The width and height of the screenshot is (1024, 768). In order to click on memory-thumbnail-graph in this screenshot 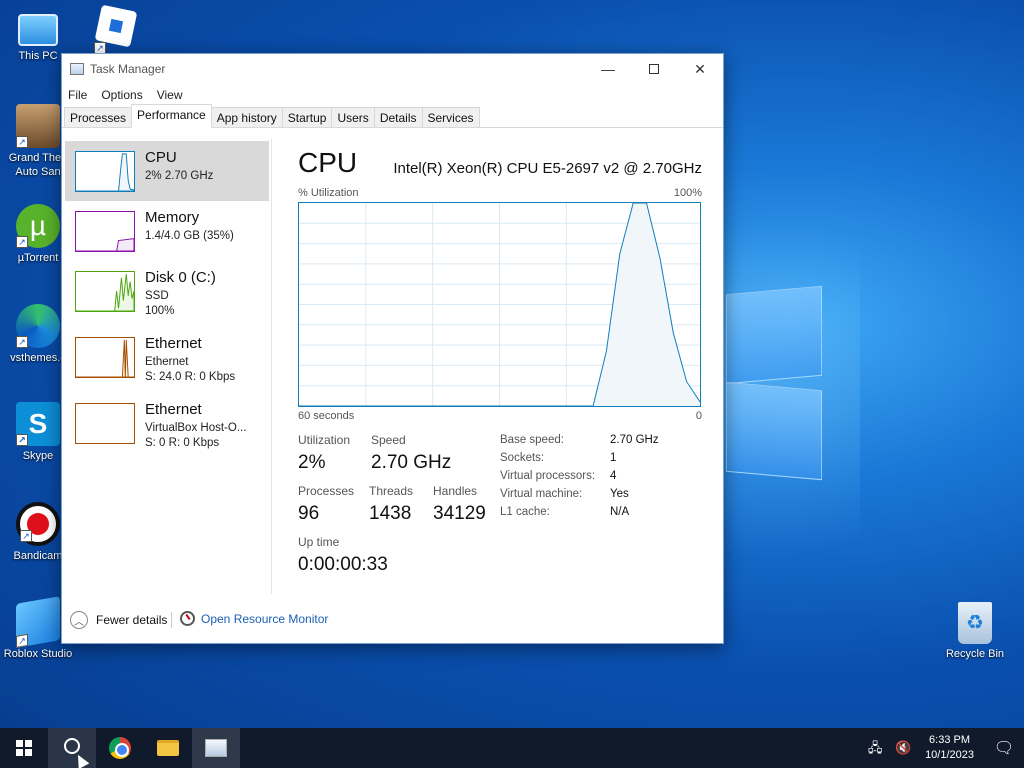, I will do `click(105, 231)`.